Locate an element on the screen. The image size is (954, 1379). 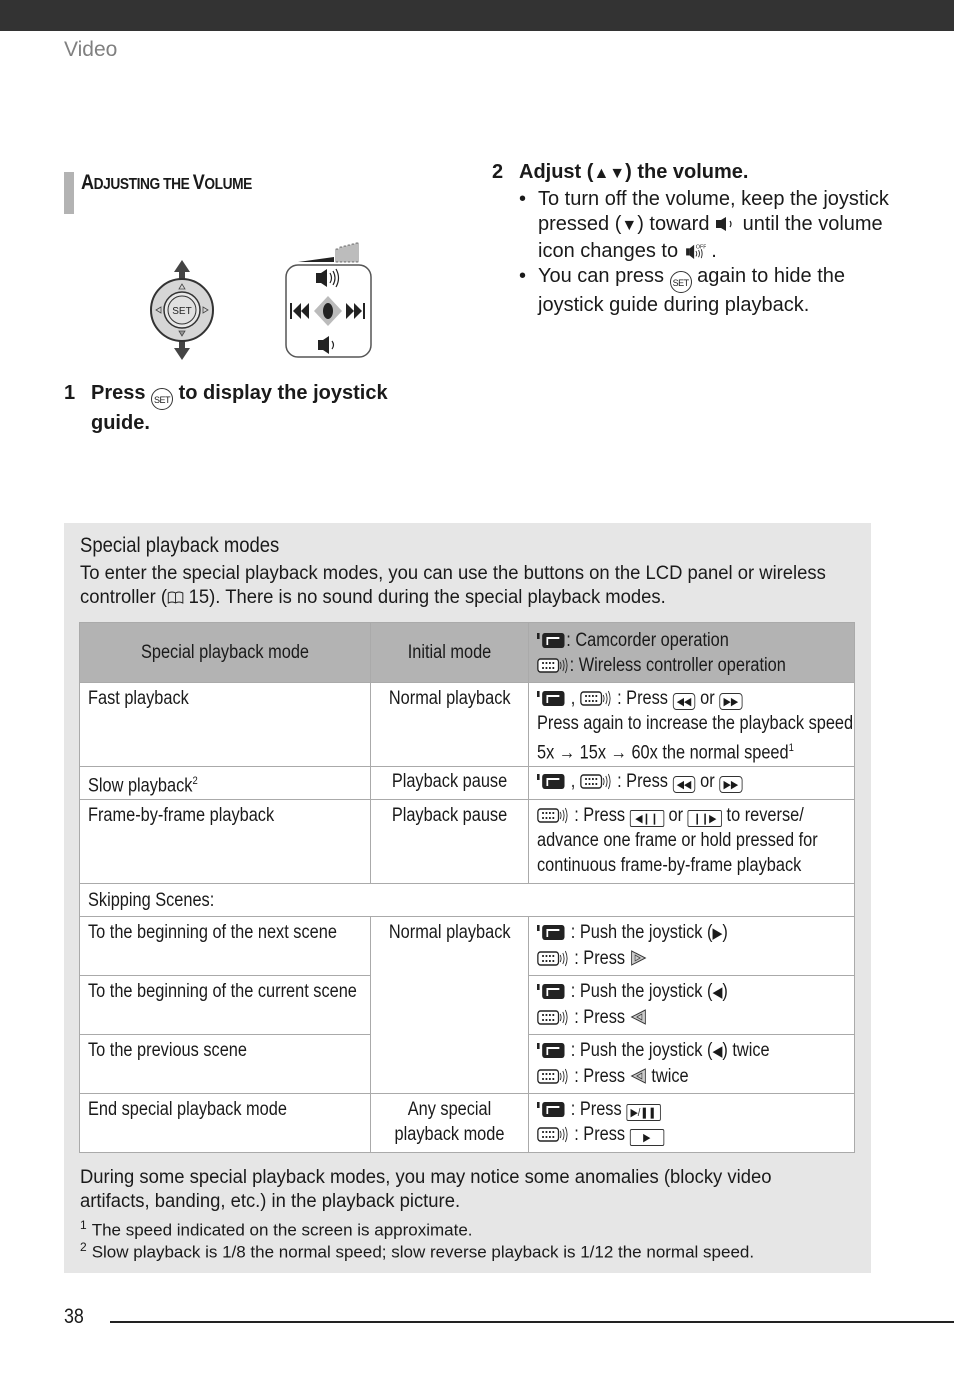
header-initial: Initial mode is located at coordinates (449, 652).